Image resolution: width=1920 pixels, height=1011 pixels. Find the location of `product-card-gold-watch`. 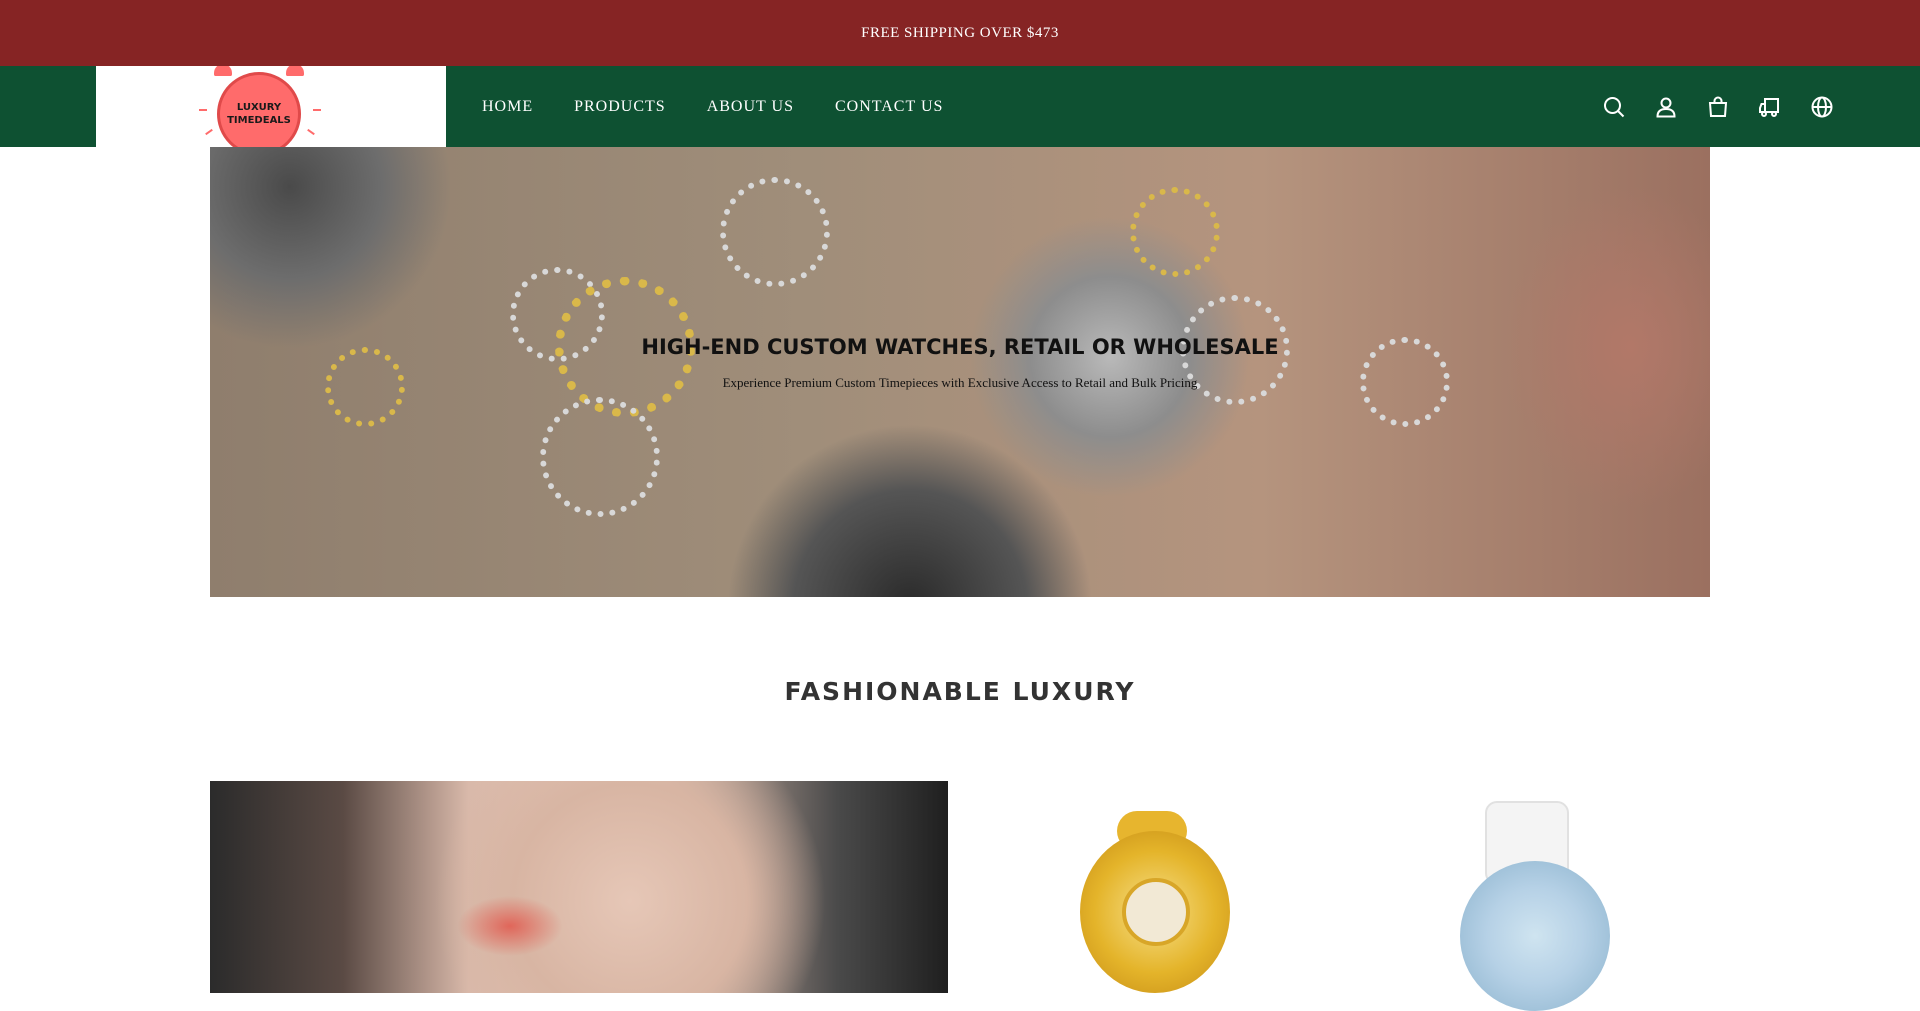

product-card-gold-watch is located at coordinates (1152, 887).